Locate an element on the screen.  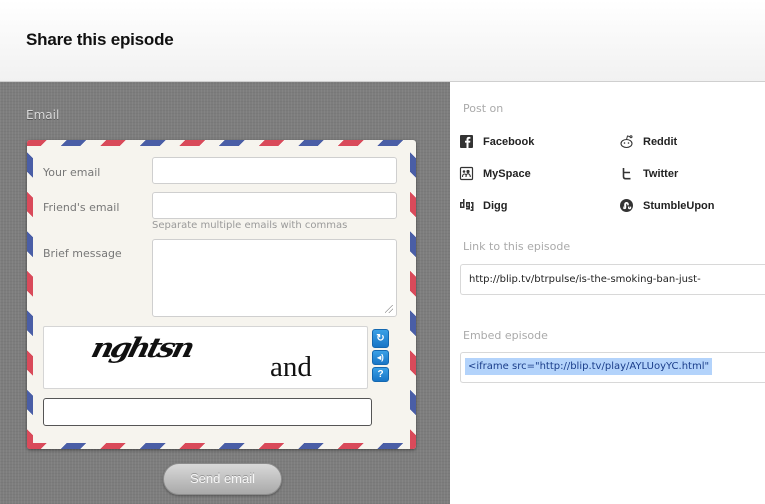
twitter-icon is located at coordinates (626, 173).